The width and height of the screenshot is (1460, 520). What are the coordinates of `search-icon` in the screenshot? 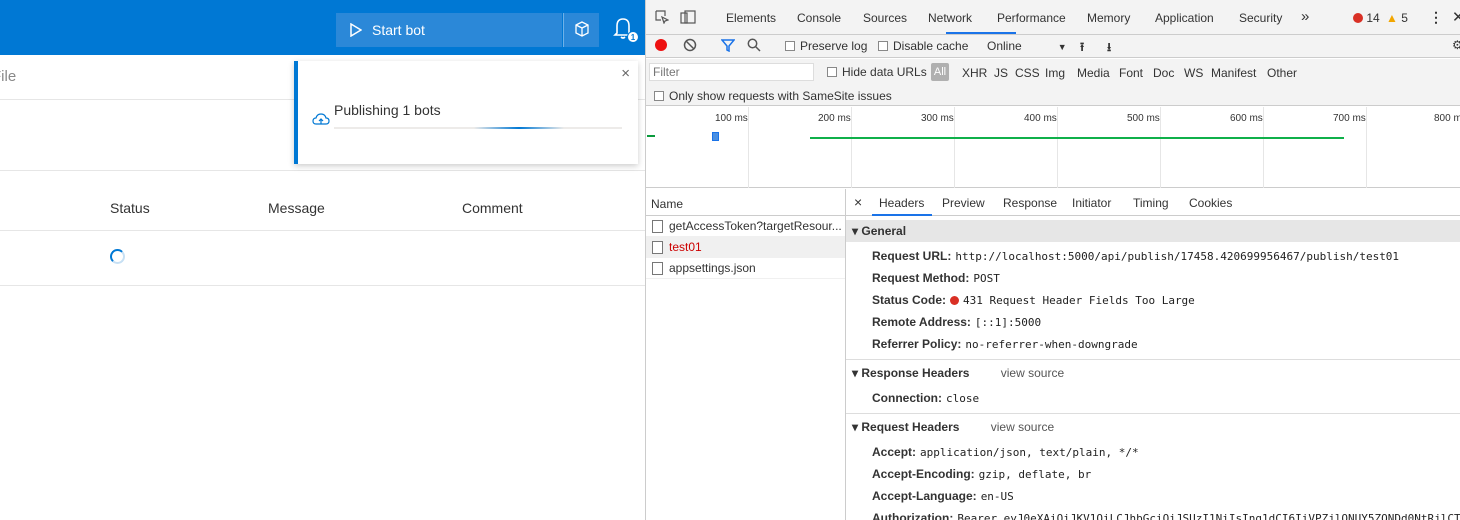 It's located at (754, 46).